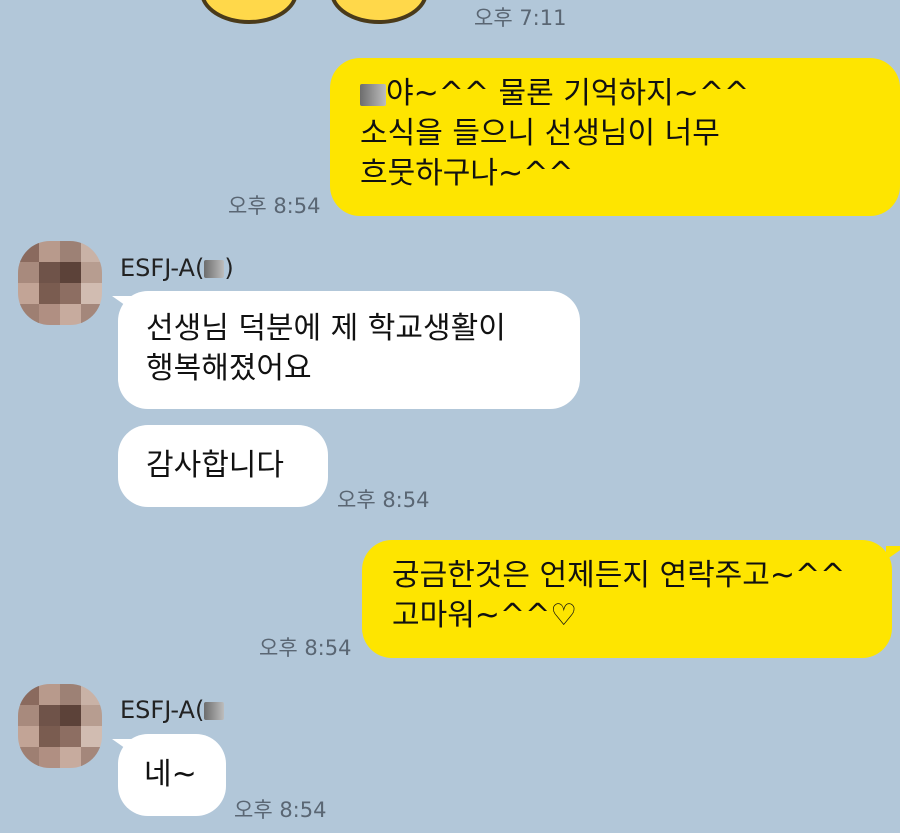 The height and width of the screenshot is (833, 900). I want to click on message-line: 야~^^ 물론 기억하지~^^, so click(630, 94).